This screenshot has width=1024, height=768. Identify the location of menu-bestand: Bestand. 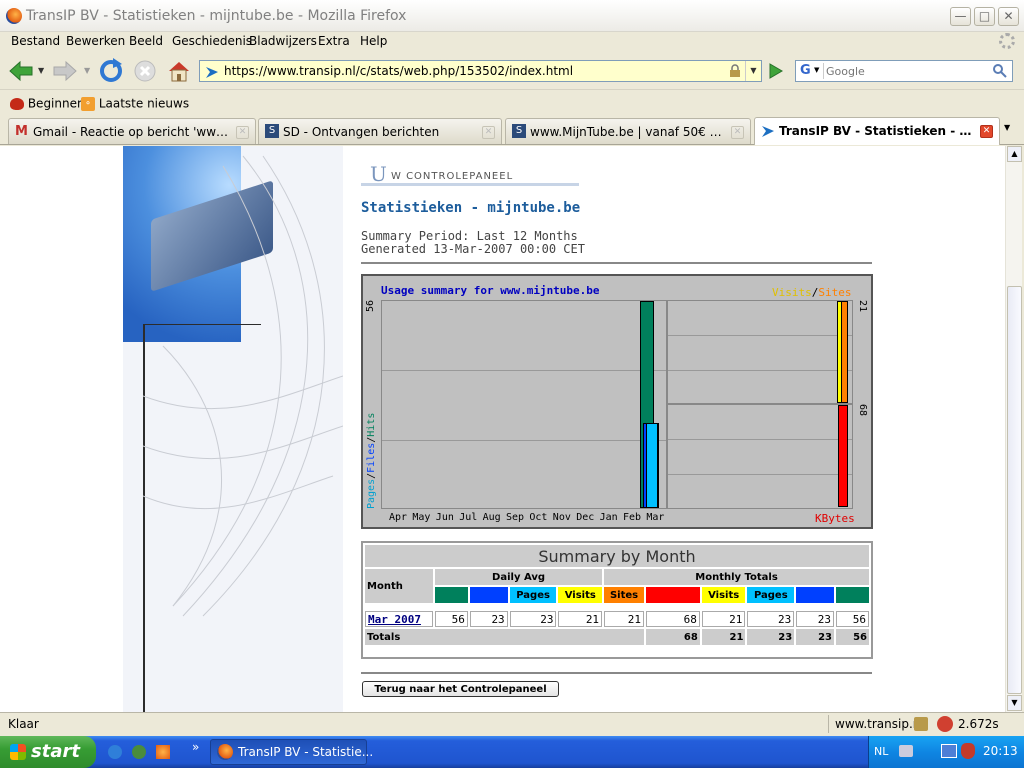
(35, 41).